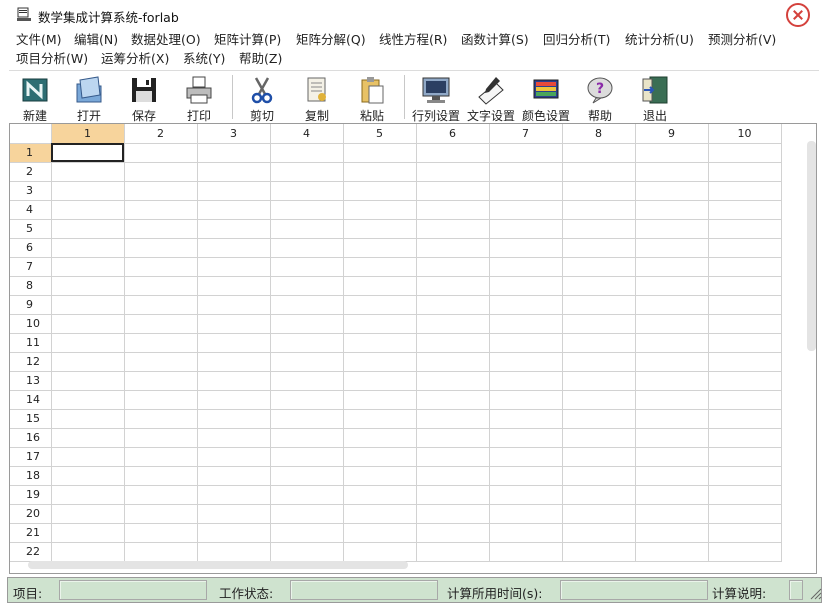 The width and height of the screenshot is (829, 611). Describe the element at coordinates (31, 305) in the screenshot. I see `row-header: 9` at that location.